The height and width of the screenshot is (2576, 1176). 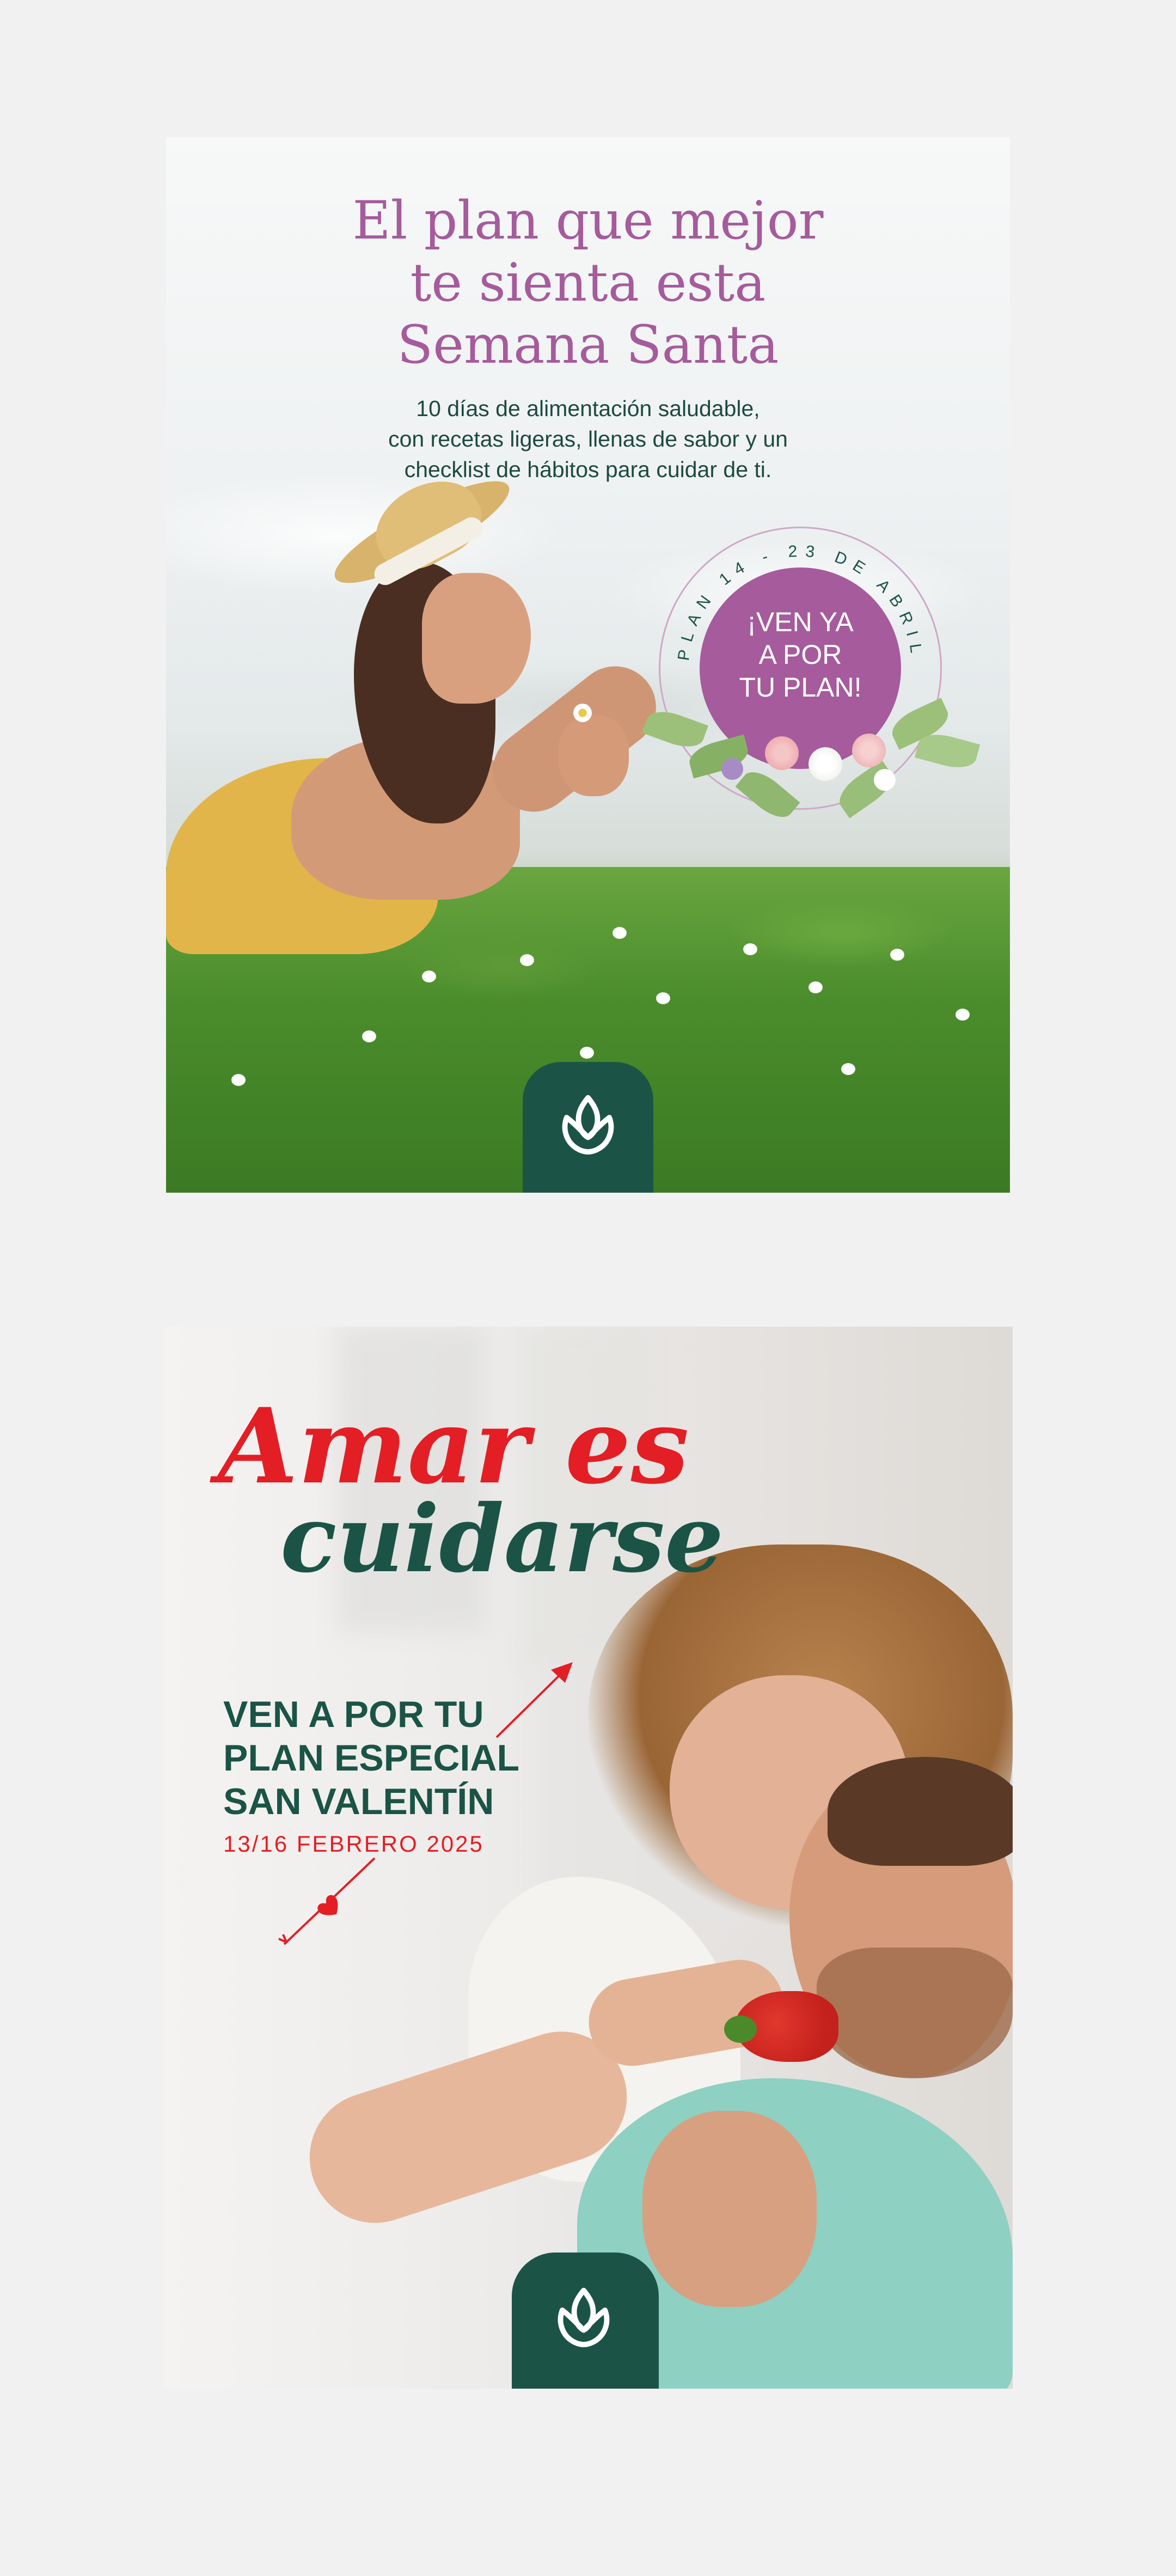 I want to click on badge-line-3: TU PLAN!, so click(x=800, y=687).